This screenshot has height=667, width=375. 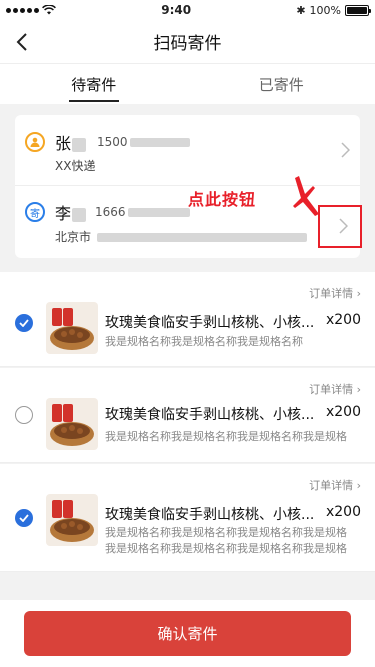 I want to click on chevron-right-icon, so click(x=346, y=151).